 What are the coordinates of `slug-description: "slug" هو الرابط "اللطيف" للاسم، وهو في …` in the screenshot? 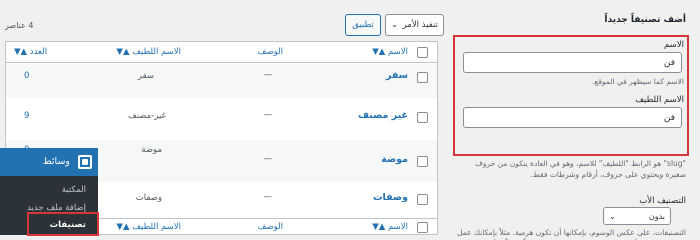 It's located at (580, 169).